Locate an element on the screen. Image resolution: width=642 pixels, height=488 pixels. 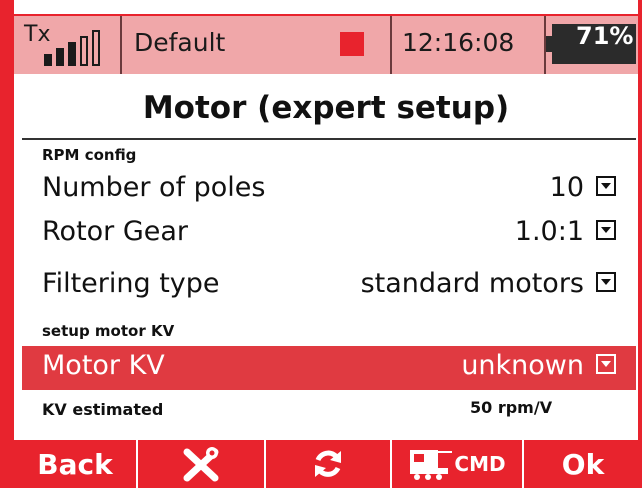
status-bar: Tx Default 12:16:08 71% is located at coordinates (326, 44).